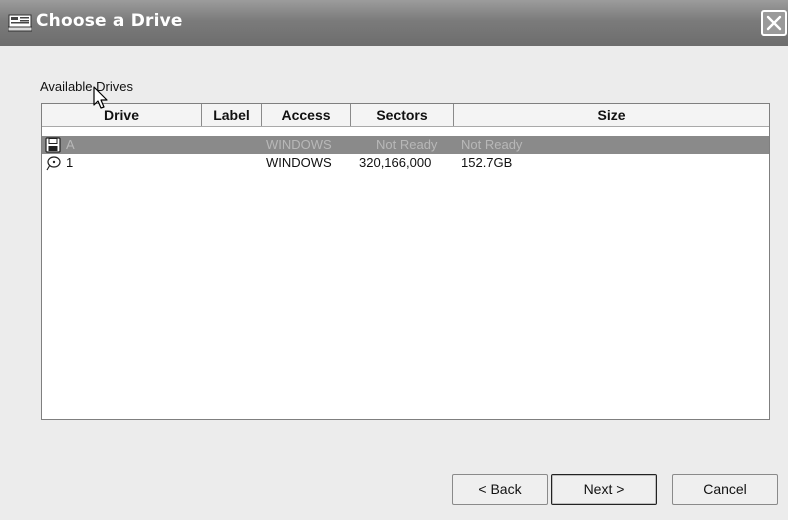 Image resolution: width=788 pixels, height=520 pixels. I want to click on column-header-label: Label, so click(232, 115).